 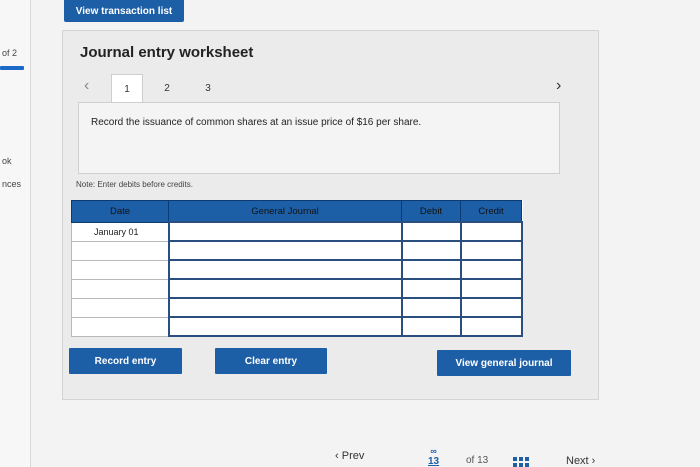 I want to click on clear-entry-button: Clear entry, so click(x=271, y=361).